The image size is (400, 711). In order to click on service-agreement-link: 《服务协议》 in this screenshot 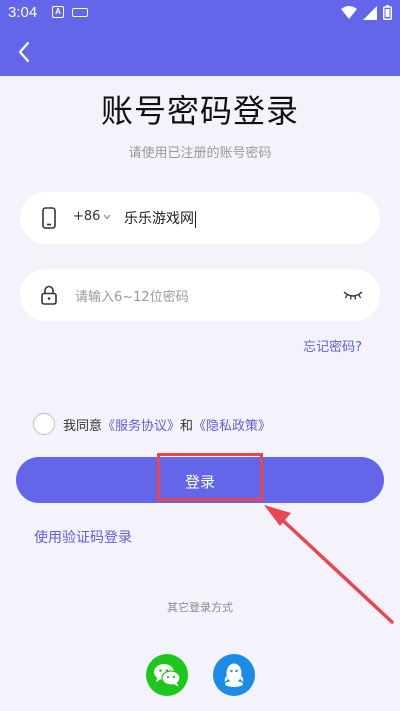, I will do `click(141, 424)`.